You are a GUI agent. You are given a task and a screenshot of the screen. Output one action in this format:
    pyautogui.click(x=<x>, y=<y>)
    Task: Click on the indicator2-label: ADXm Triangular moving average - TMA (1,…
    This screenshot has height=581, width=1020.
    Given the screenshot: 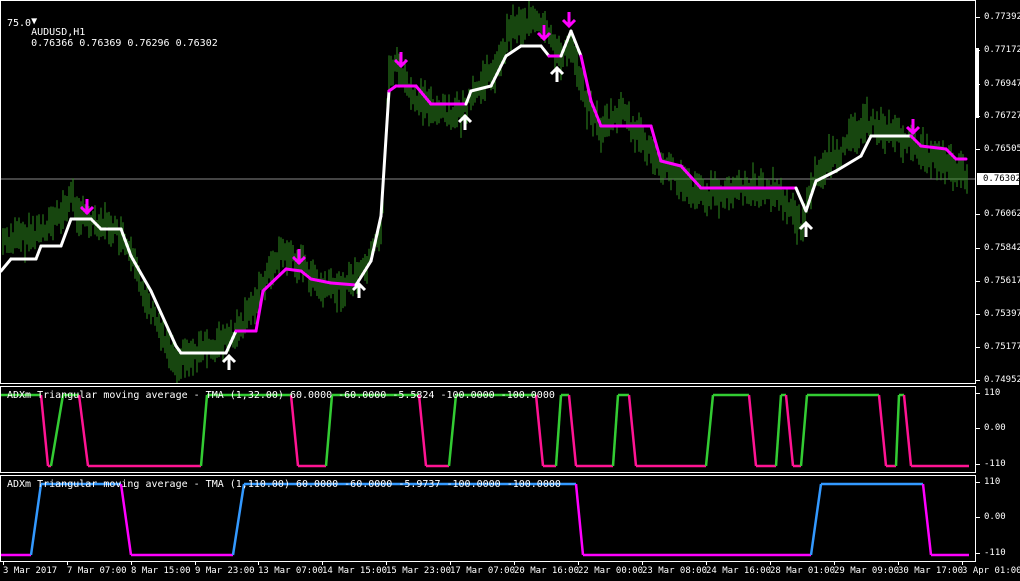 What is the action you would take?
    pyautogui.click(x=284, y=484)
    